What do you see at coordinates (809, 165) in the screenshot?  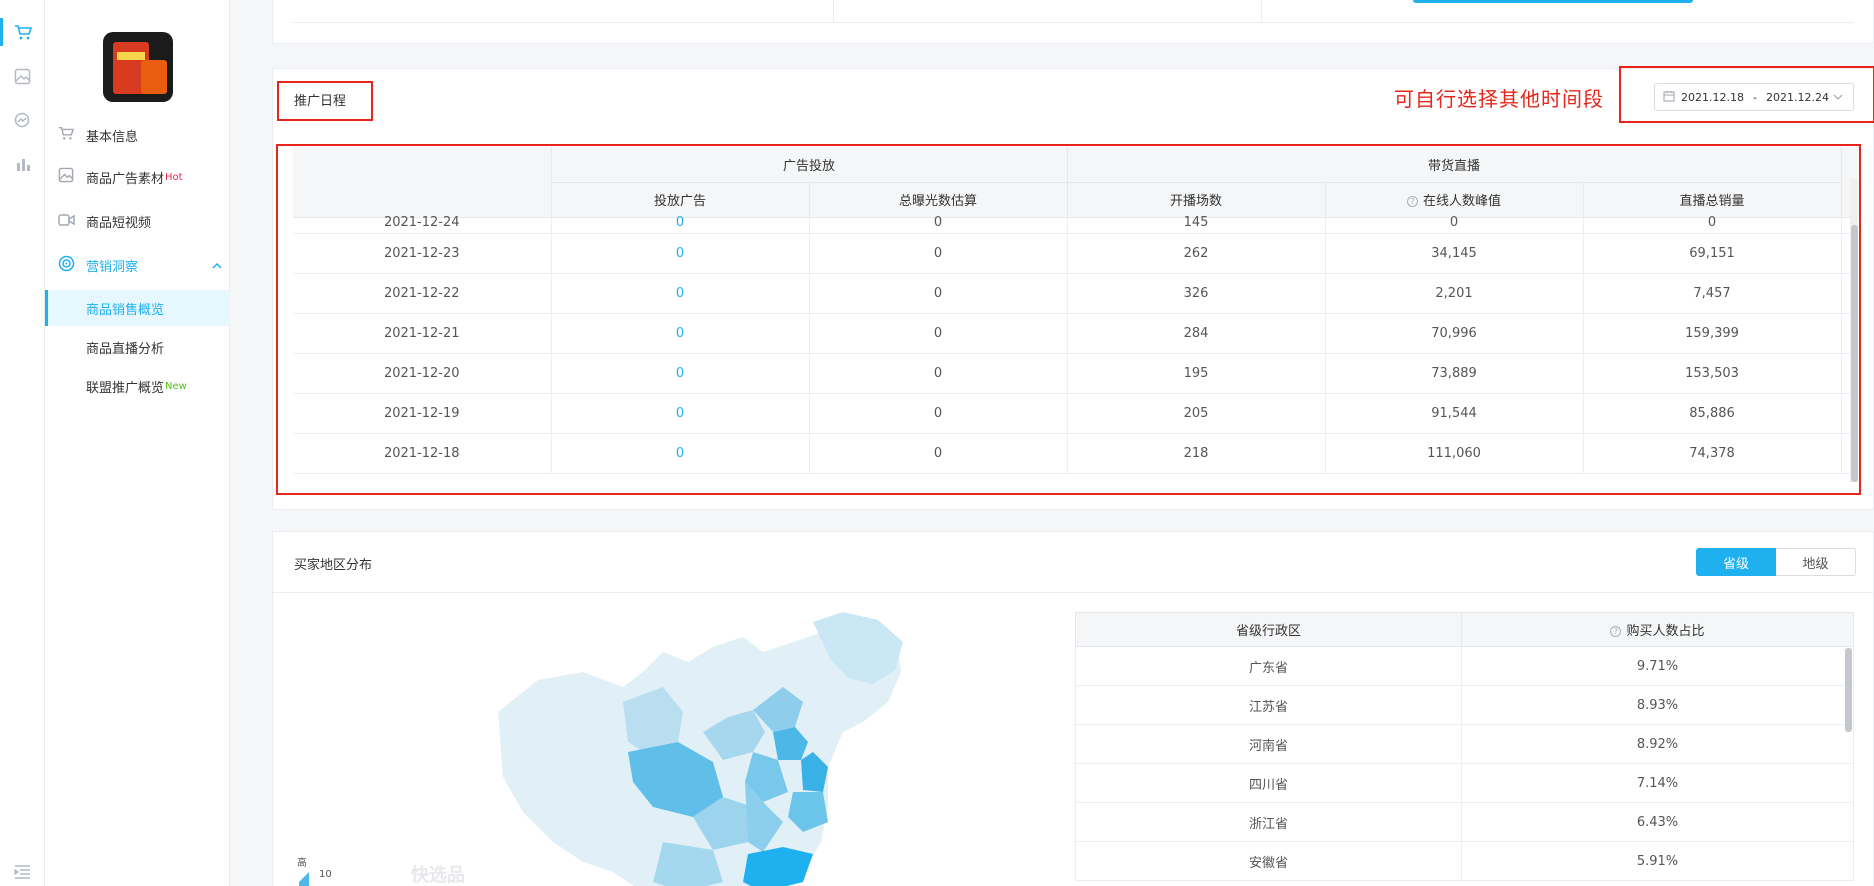 I see `group-header: 广告投放` at bounding box center [809, 165].